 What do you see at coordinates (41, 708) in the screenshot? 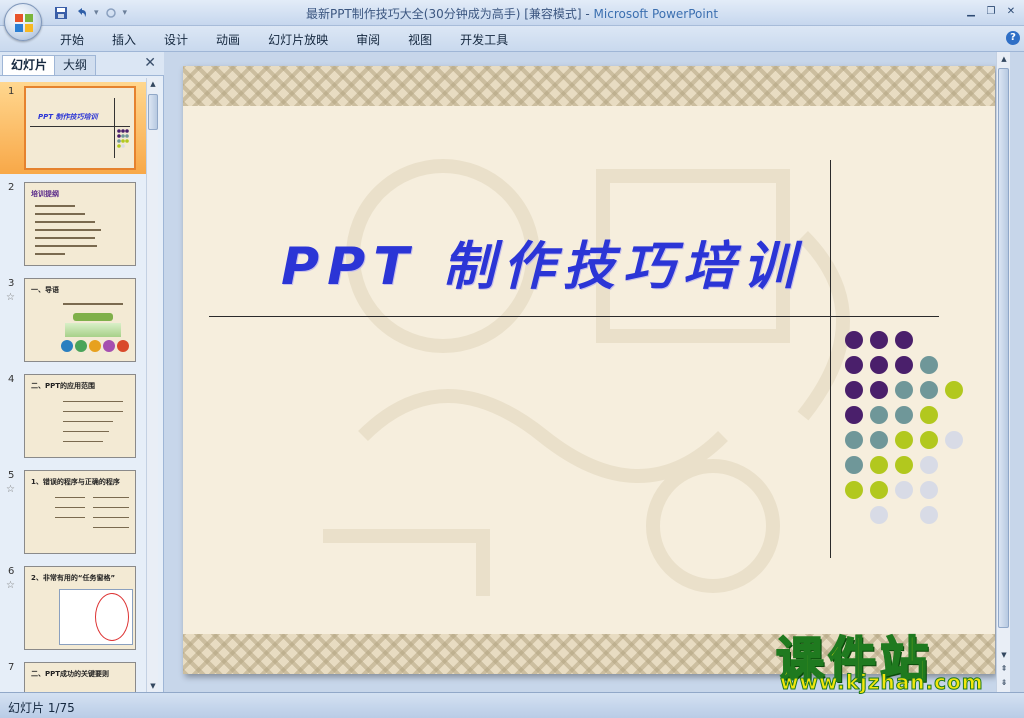
I see `slide-indicator: 幻灯片 1/75` at bounding box center [41, 708].